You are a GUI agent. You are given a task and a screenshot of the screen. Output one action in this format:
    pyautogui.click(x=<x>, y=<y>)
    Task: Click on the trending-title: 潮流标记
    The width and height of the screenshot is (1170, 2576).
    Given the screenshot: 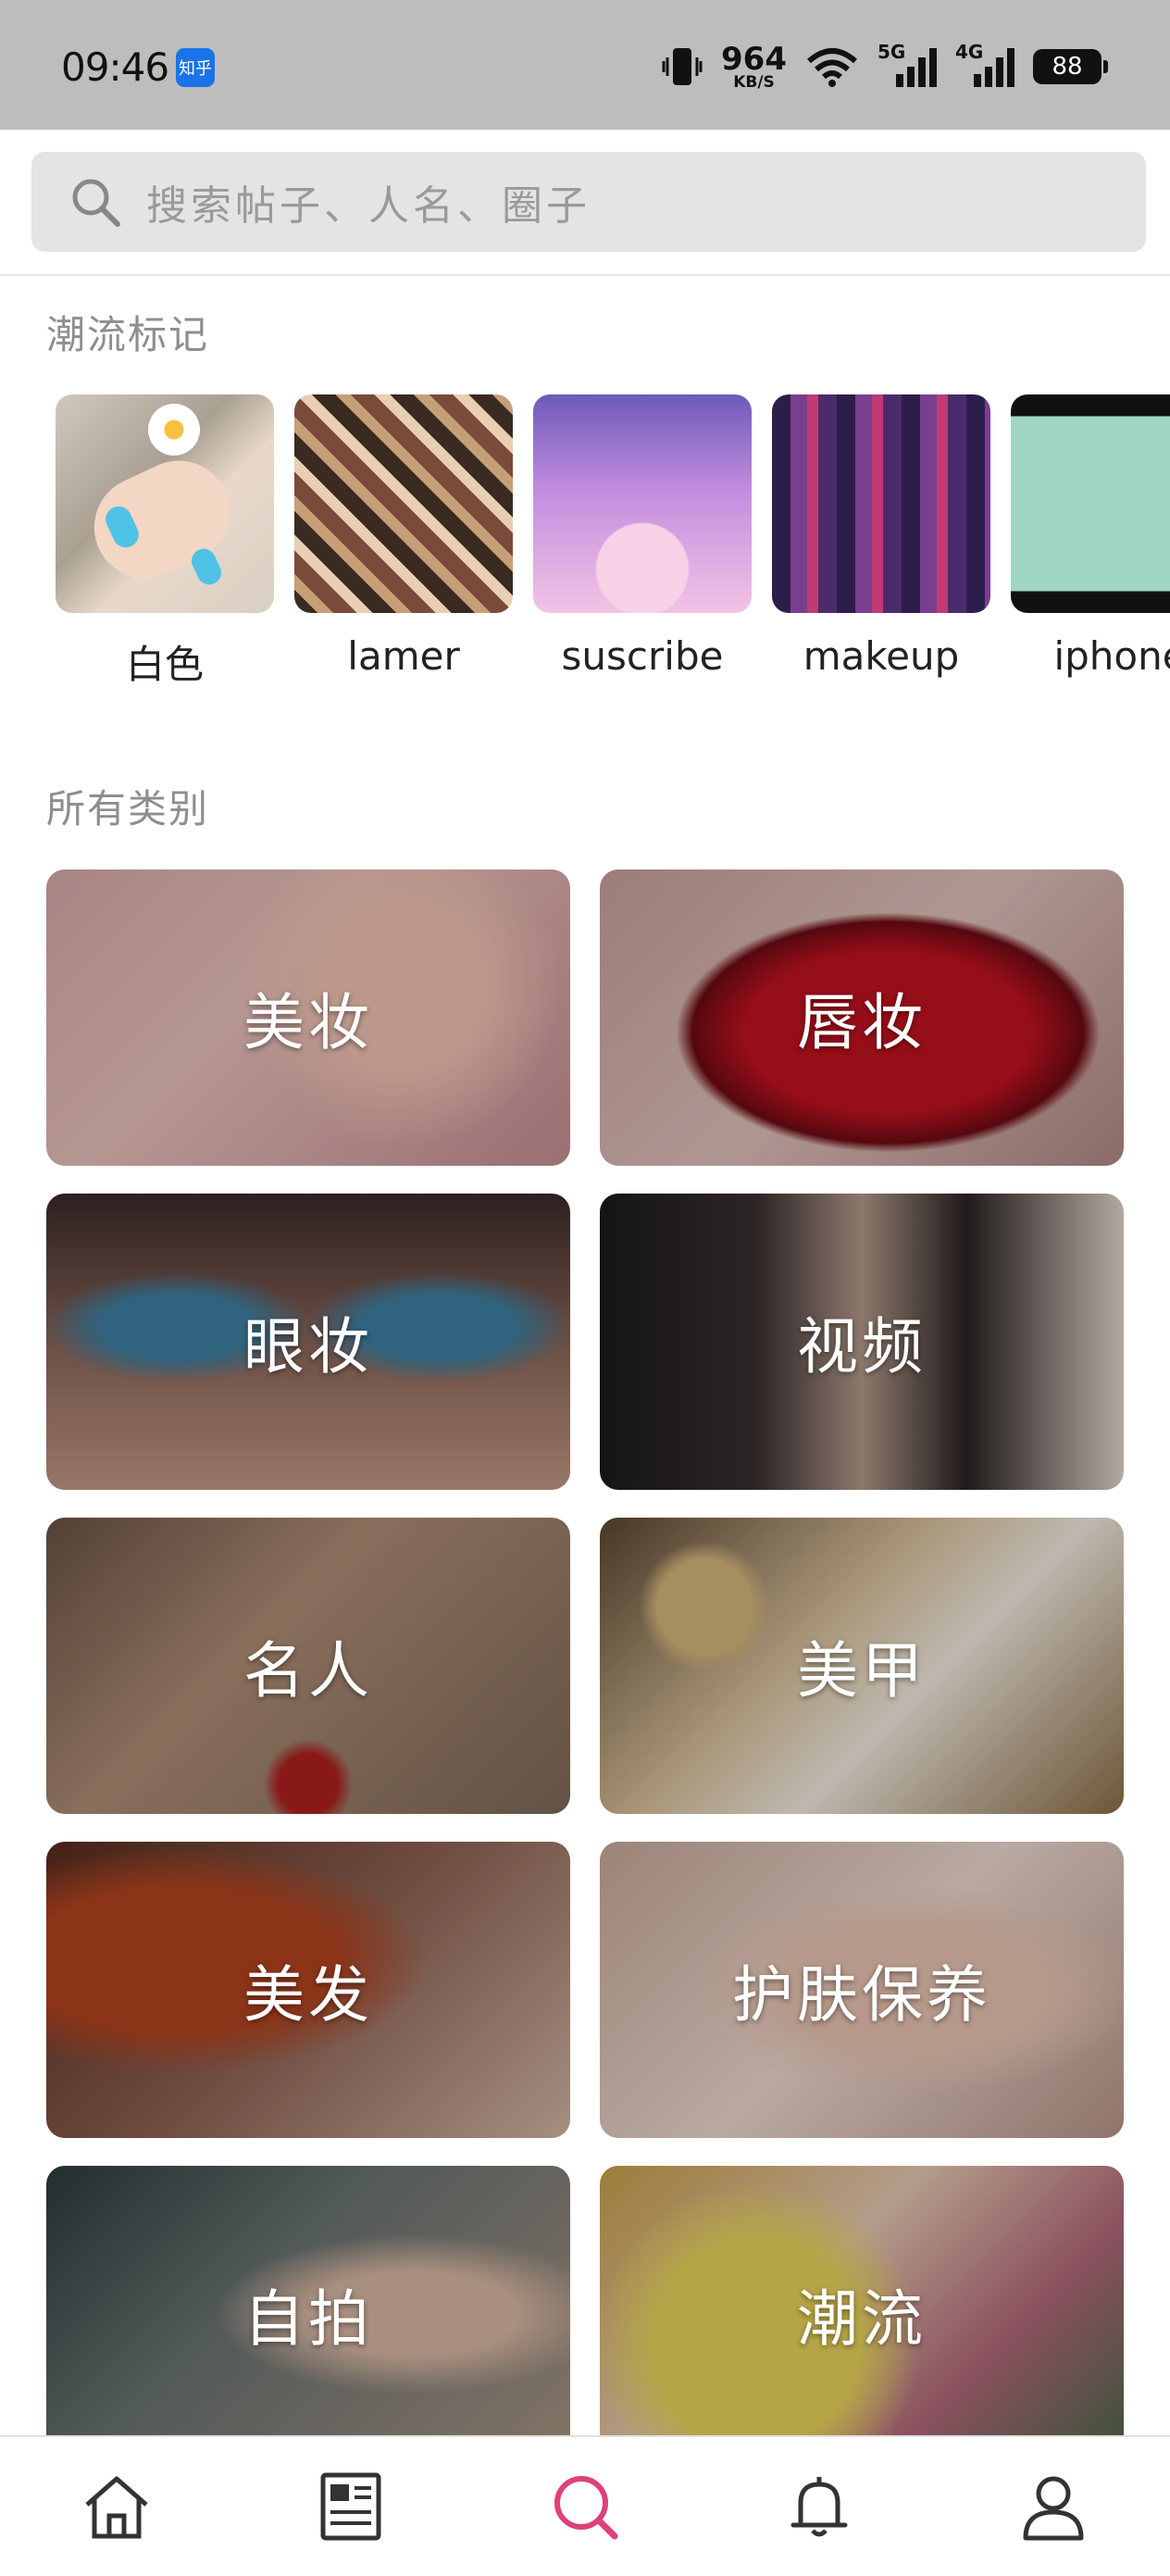 What is the action you would take?
    pyautogui.click(x=128, y=335)
    